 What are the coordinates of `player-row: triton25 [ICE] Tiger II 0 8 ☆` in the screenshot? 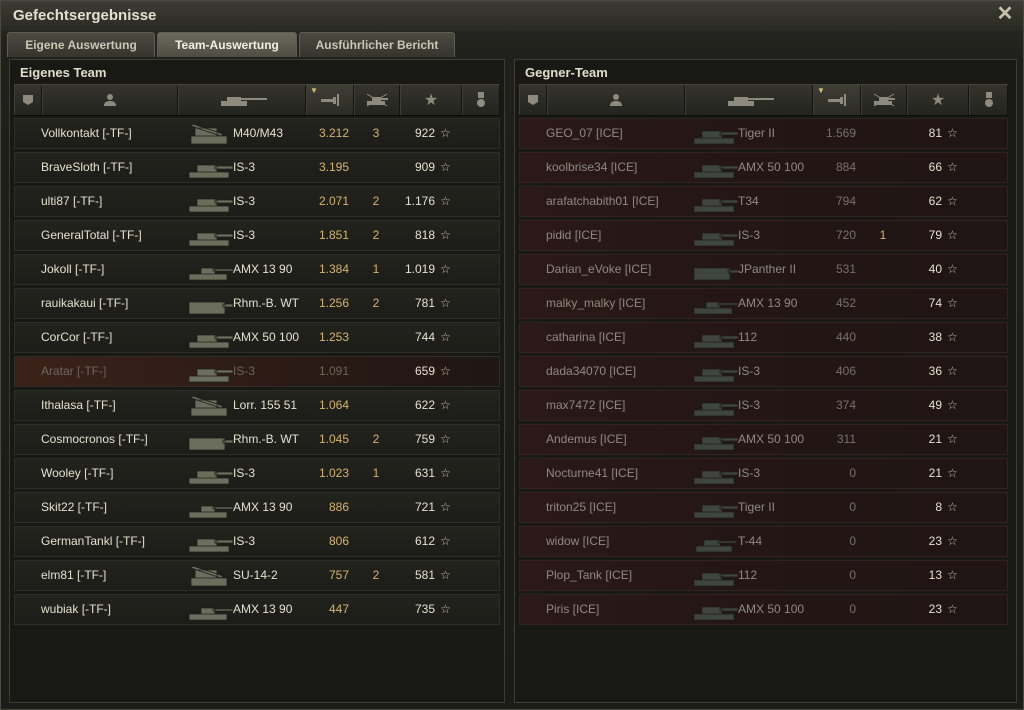 It's located at (763, 507).